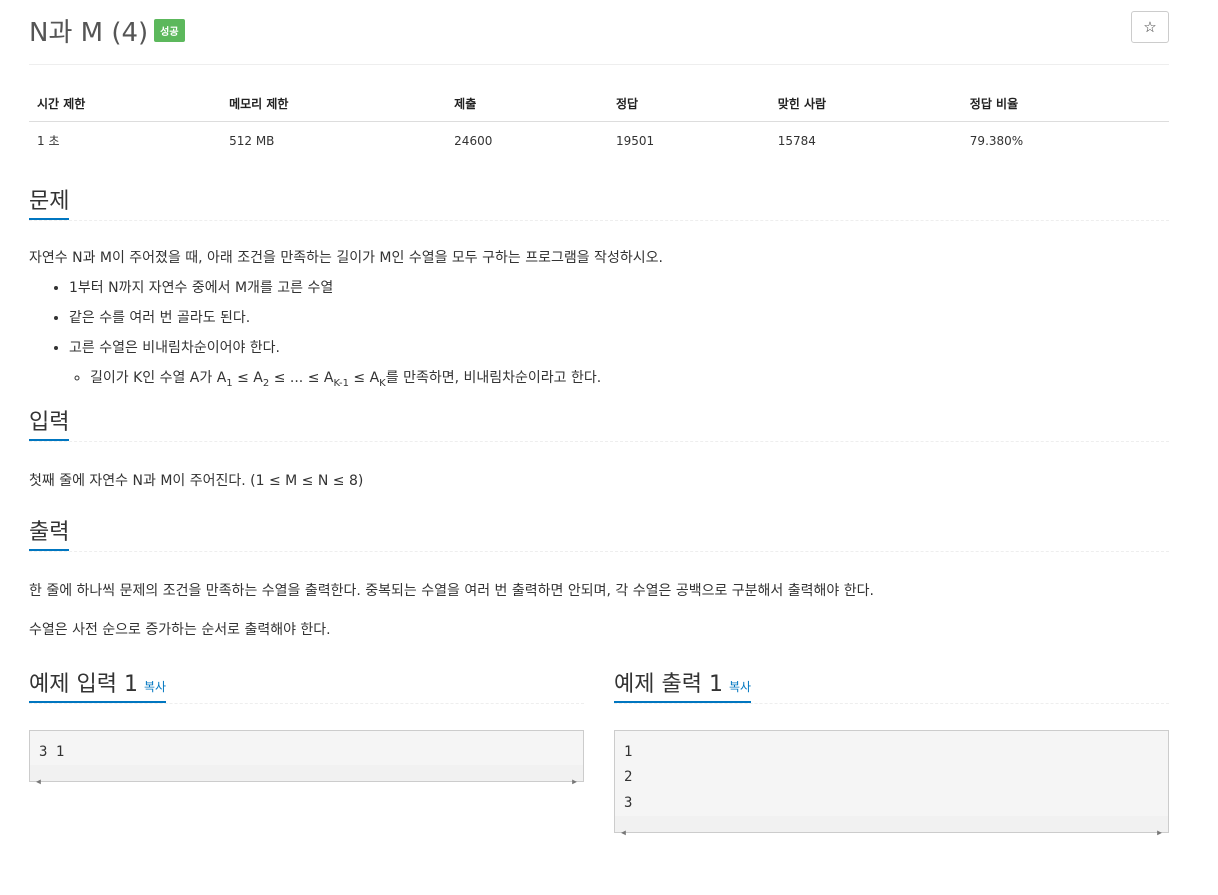 The image size is (1218, 895). Describe the element at coordinates (174, 348) in the screenshot. I see `condition-text: 고른 수열은 비내림차순이어야 한다.` at that location.